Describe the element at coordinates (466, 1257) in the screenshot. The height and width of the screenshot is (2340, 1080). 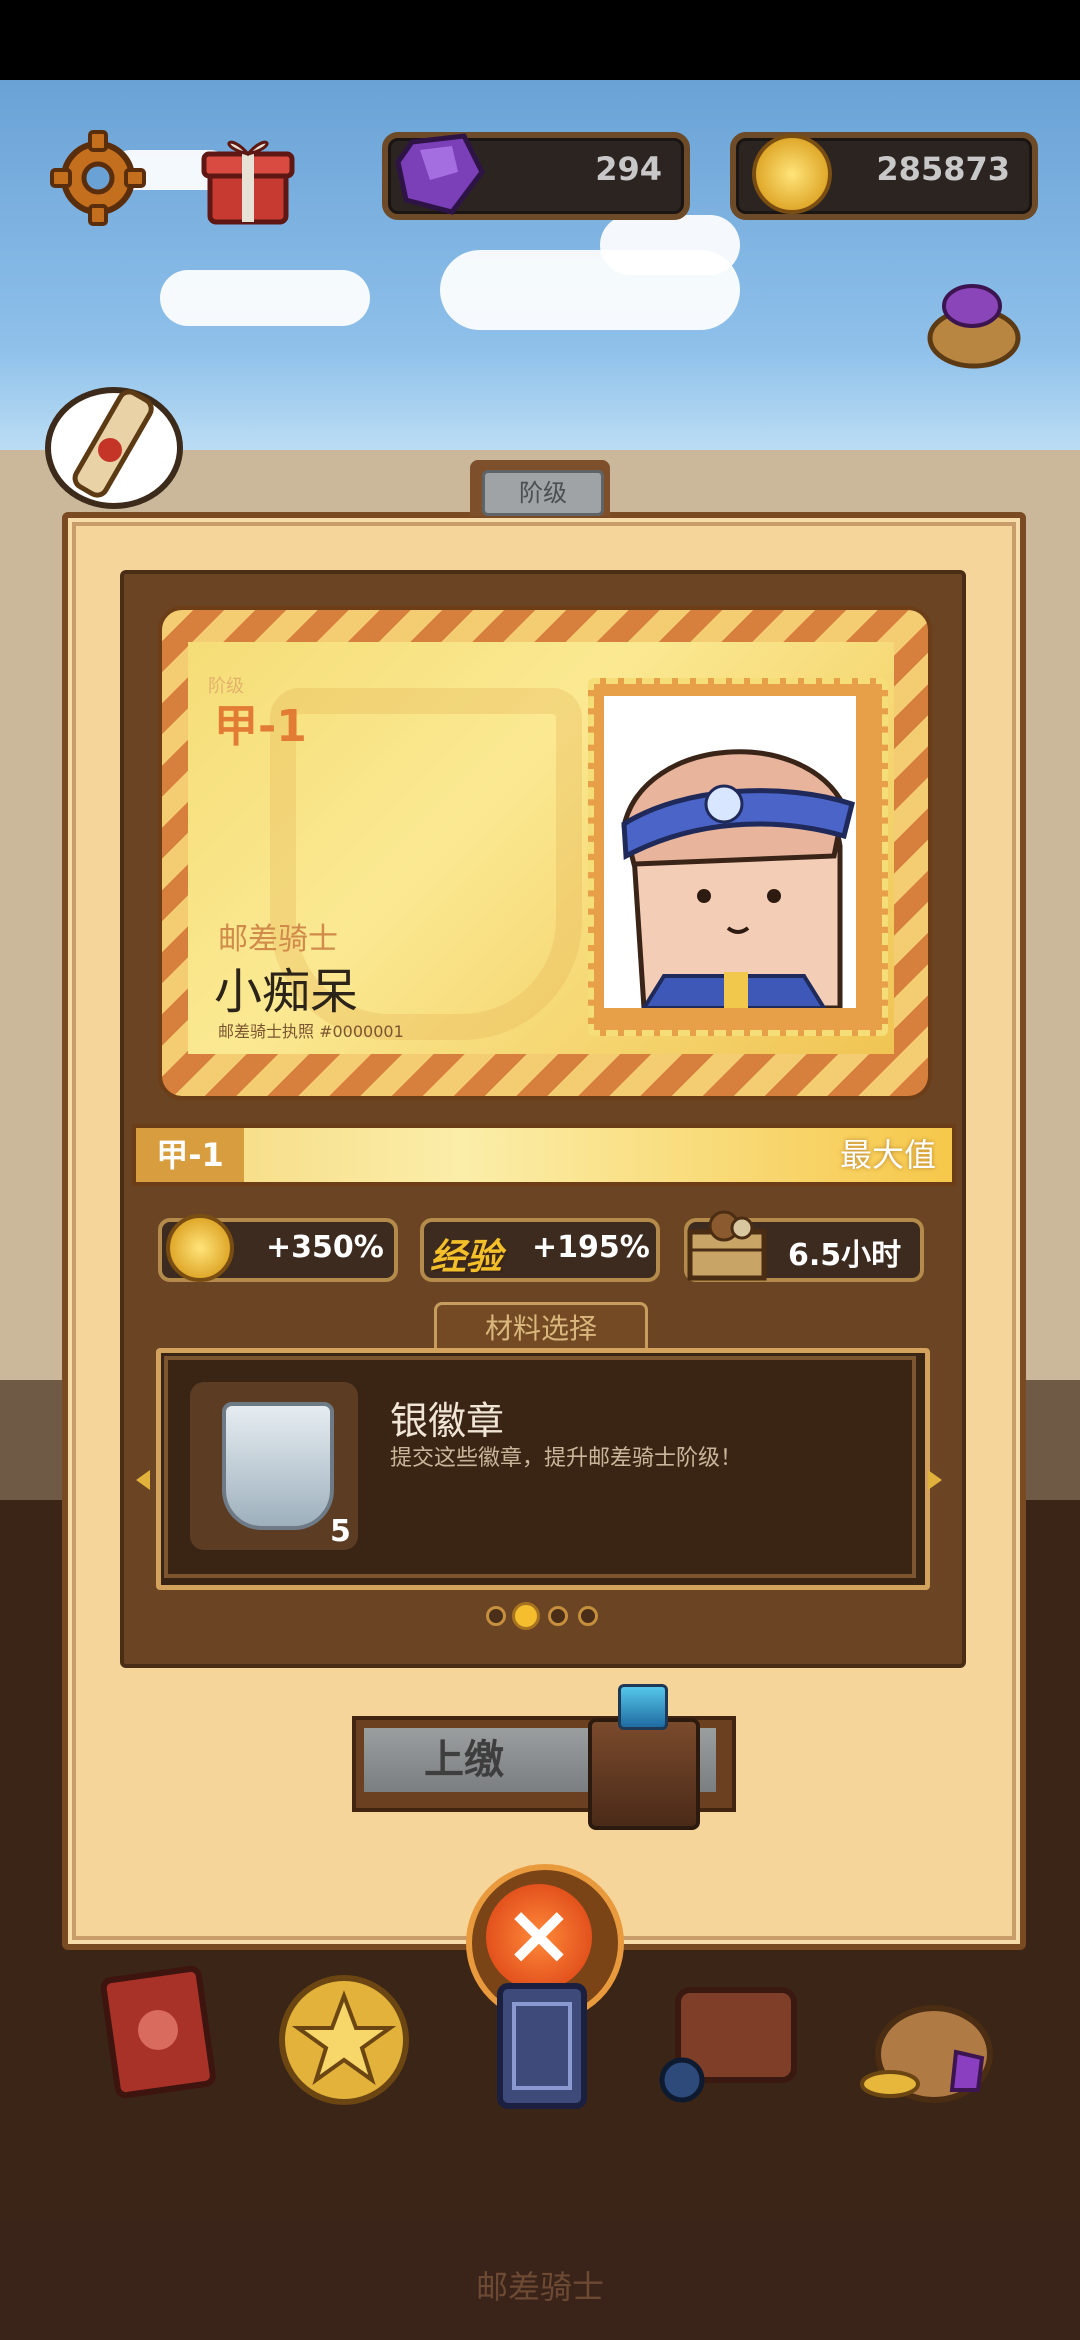
I see `exp-label: 经验` at that location.